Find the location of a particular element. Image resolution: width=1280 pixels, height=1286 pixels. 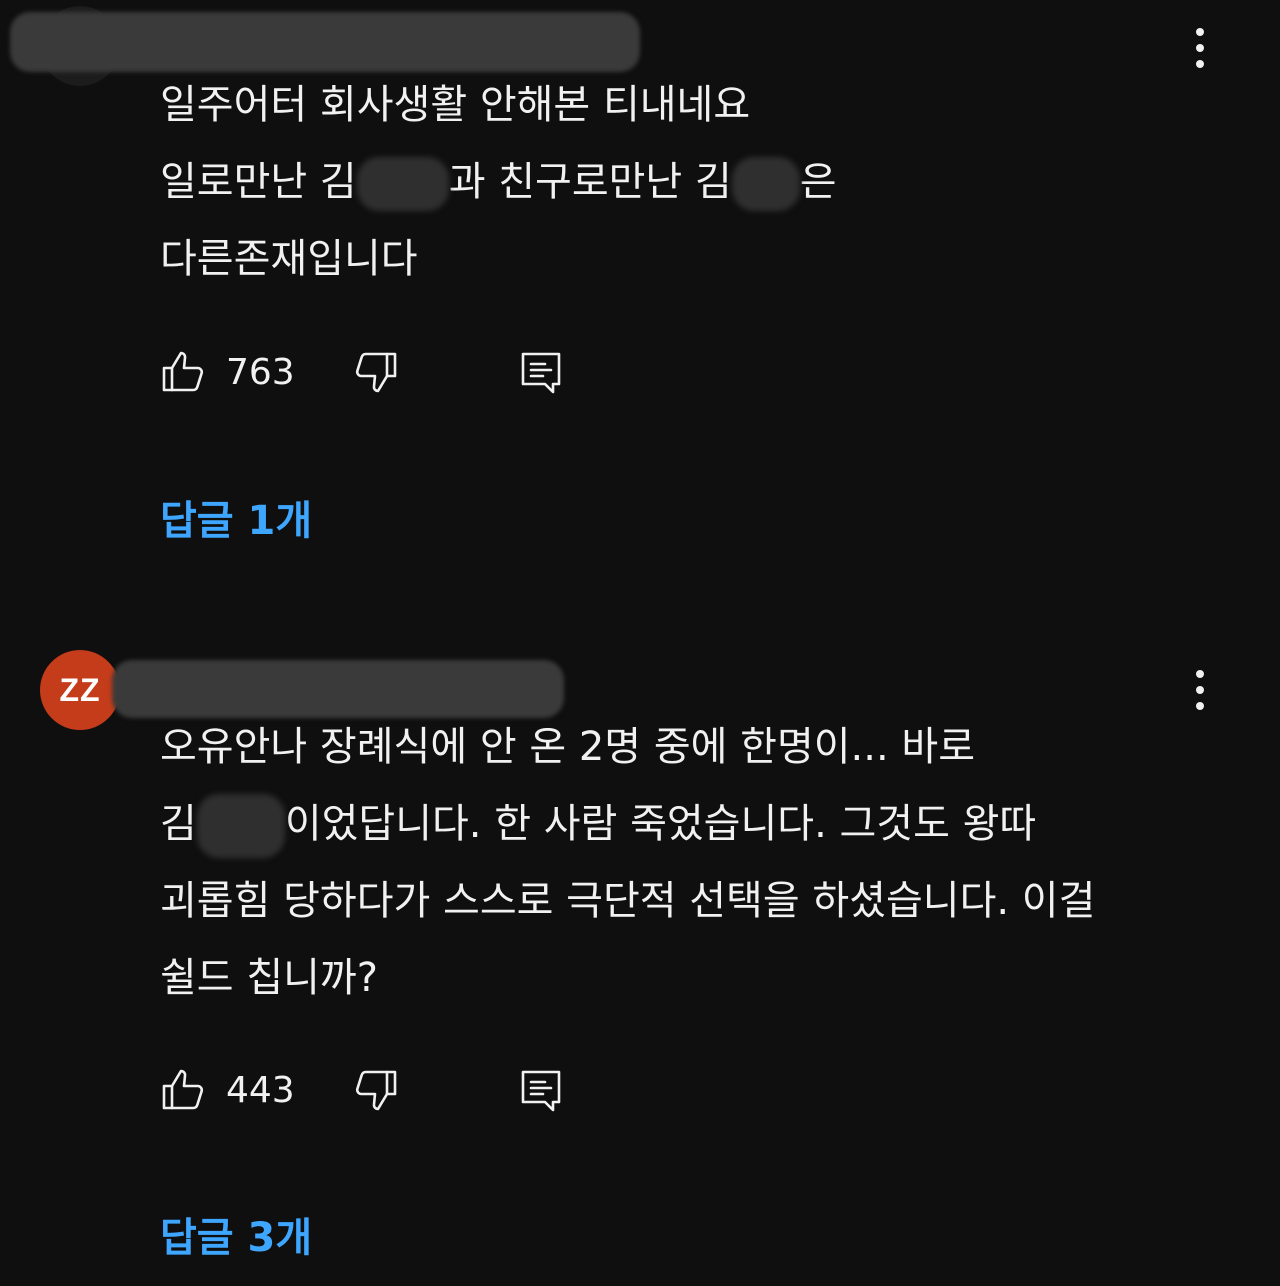

comment-actions: 763 is located at coordinates (362, 372).